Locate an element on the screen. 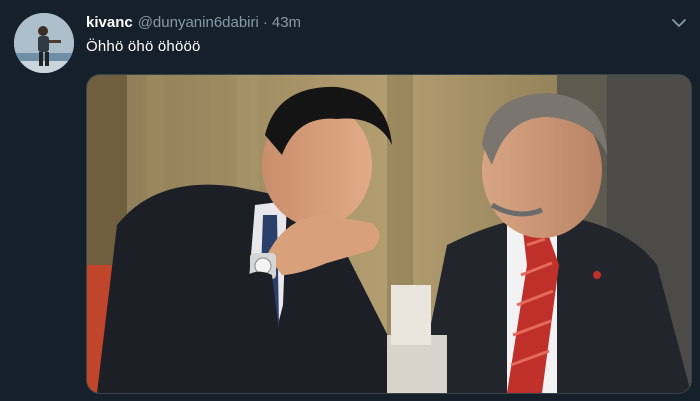 This screenshot has width=700, height=401. avatar is located at coordinates (44, 43).